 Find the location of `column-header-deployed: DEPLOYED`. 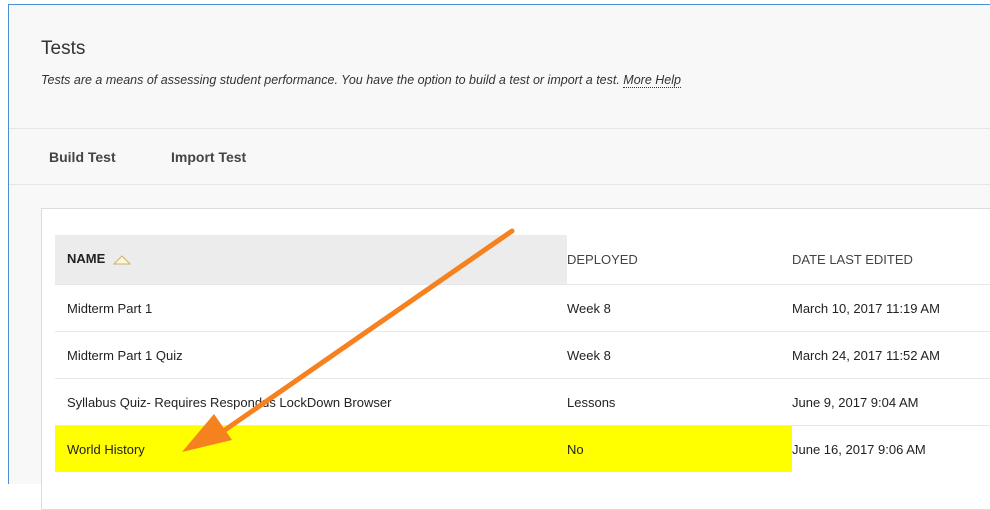

column-header-deployed: DEPLOYED is located at coordinates (679, 260).